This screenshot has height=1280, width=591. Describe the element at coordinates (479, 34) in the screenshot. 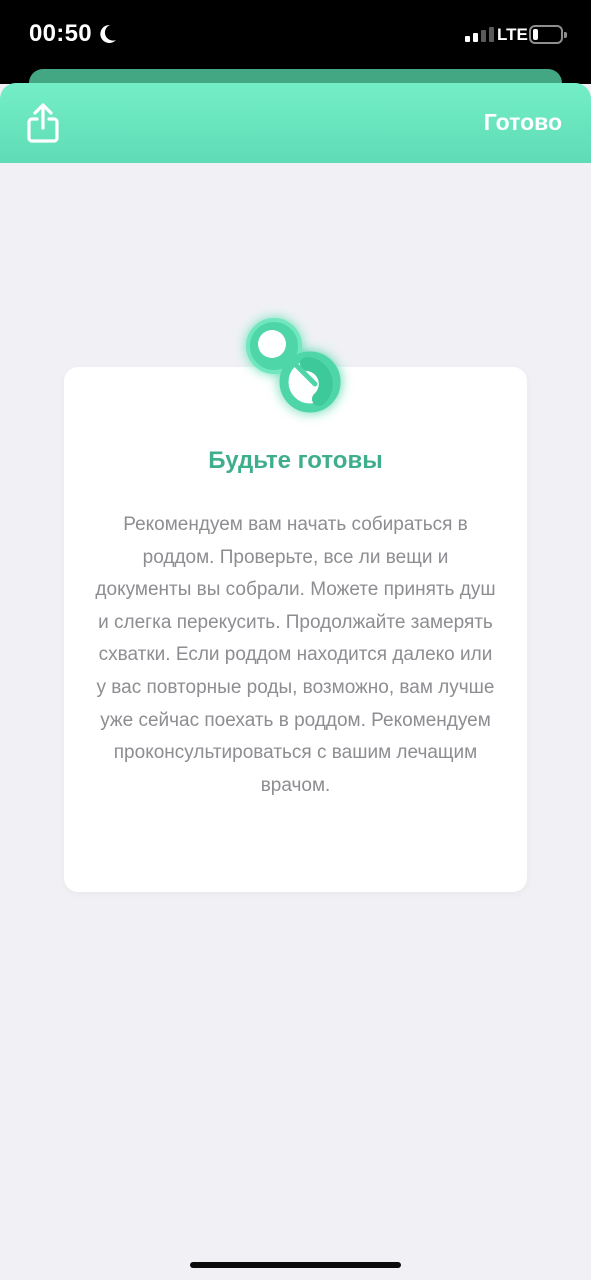

I see `signal-icon` at that location.